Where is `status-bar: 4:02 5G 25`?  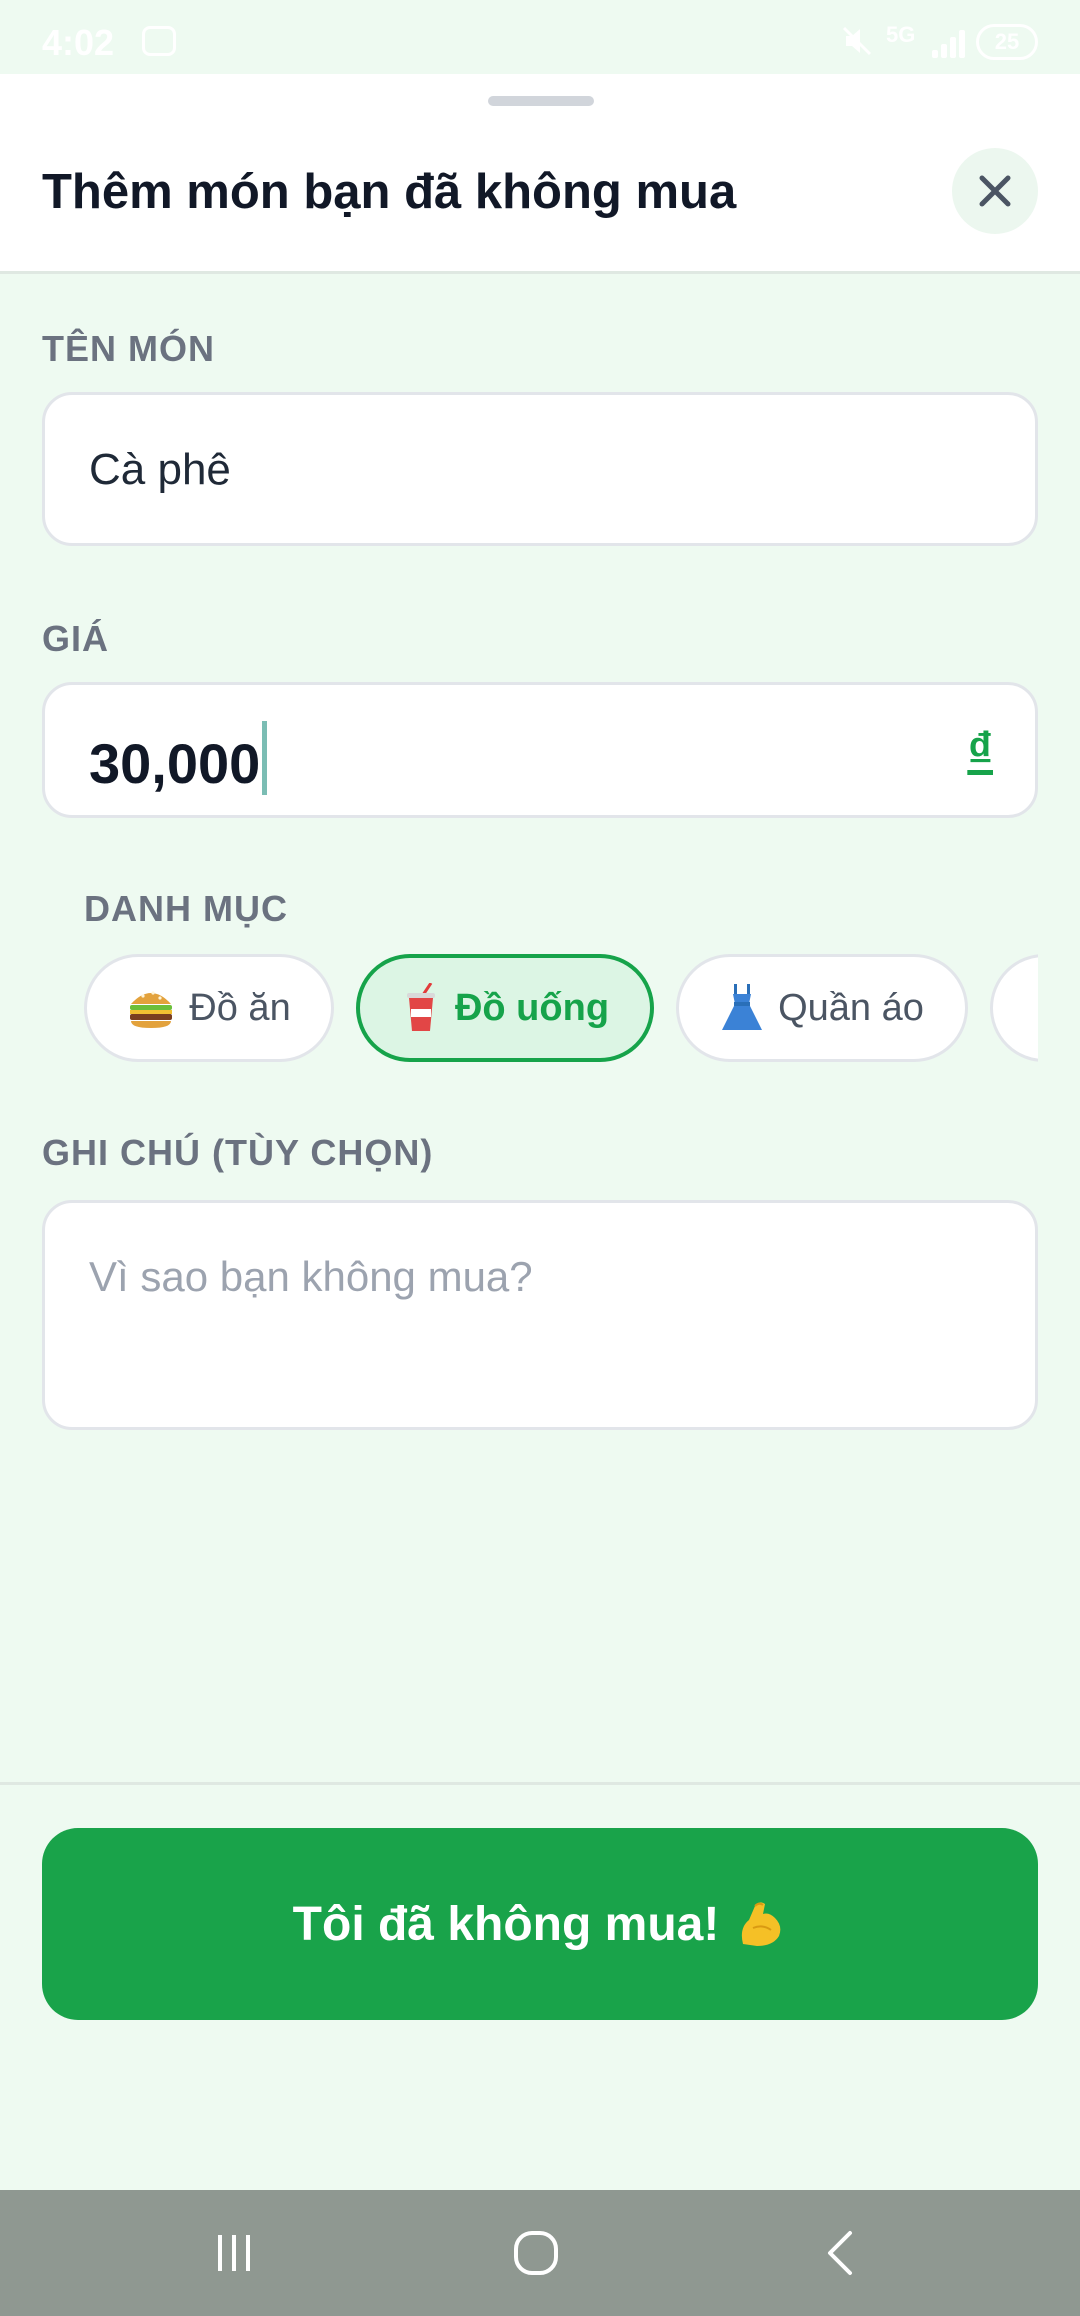
status-bar: 4:02 5G 25 is located at coordinates (540, 37).